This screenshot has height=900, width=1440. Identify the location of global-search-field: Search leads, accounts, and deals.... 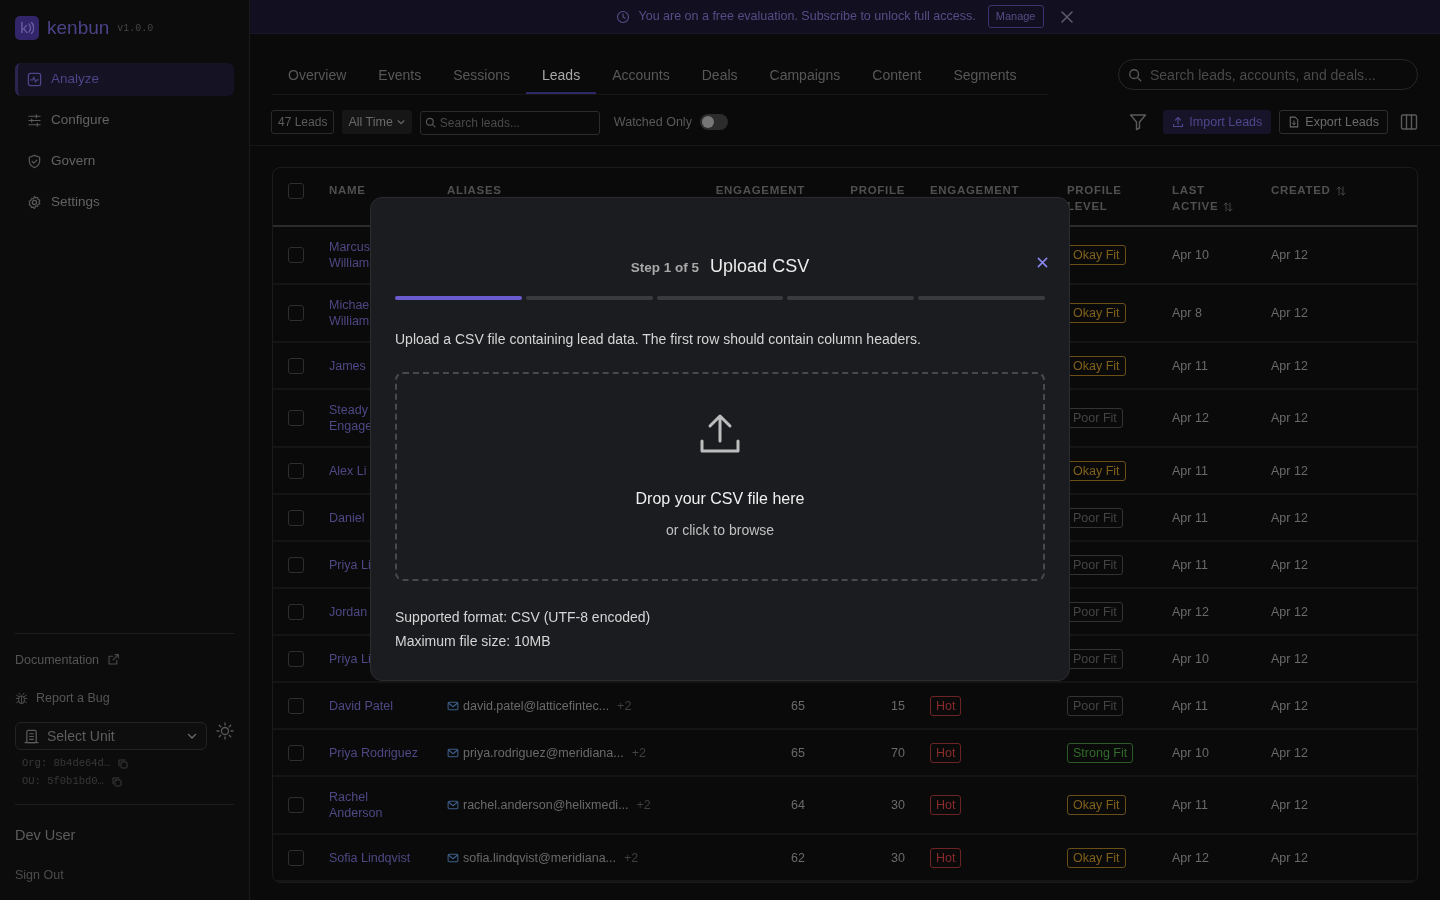
(1268, 74).